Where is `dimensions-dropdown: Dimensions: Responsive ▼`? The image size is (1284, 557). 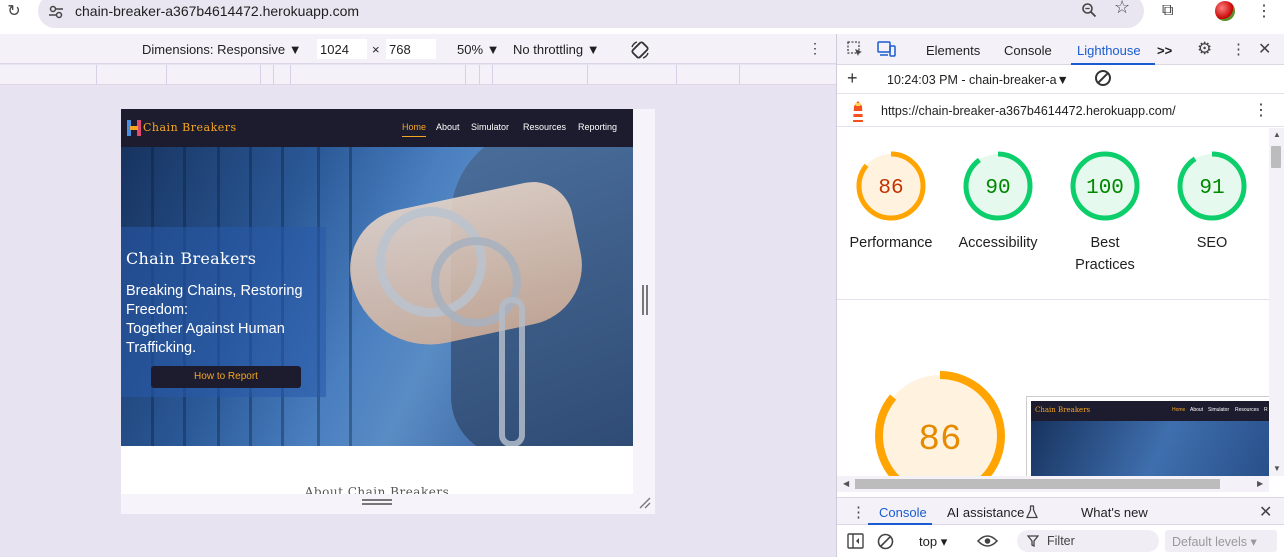
dimensions-dropdown: Dimensions: Responsive ▼ is located at coordinates (222, 49).